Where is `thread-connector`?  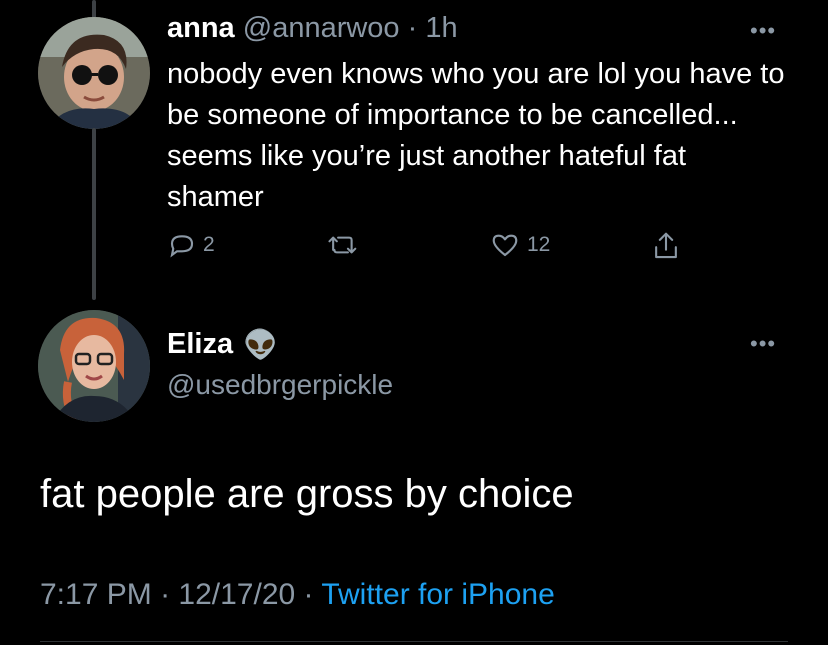
thread-connector is located at coordinates (94, 214).